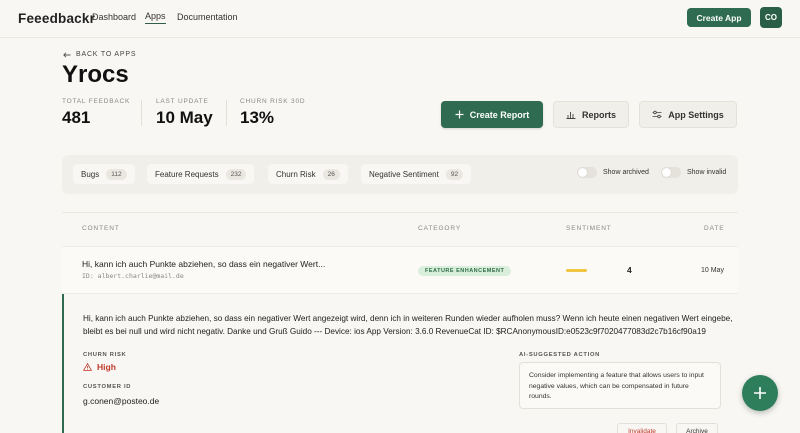 Image resolution: width=800 pixels, height=433 pixels. I want to click on floating-add-button, so click(760, 393).